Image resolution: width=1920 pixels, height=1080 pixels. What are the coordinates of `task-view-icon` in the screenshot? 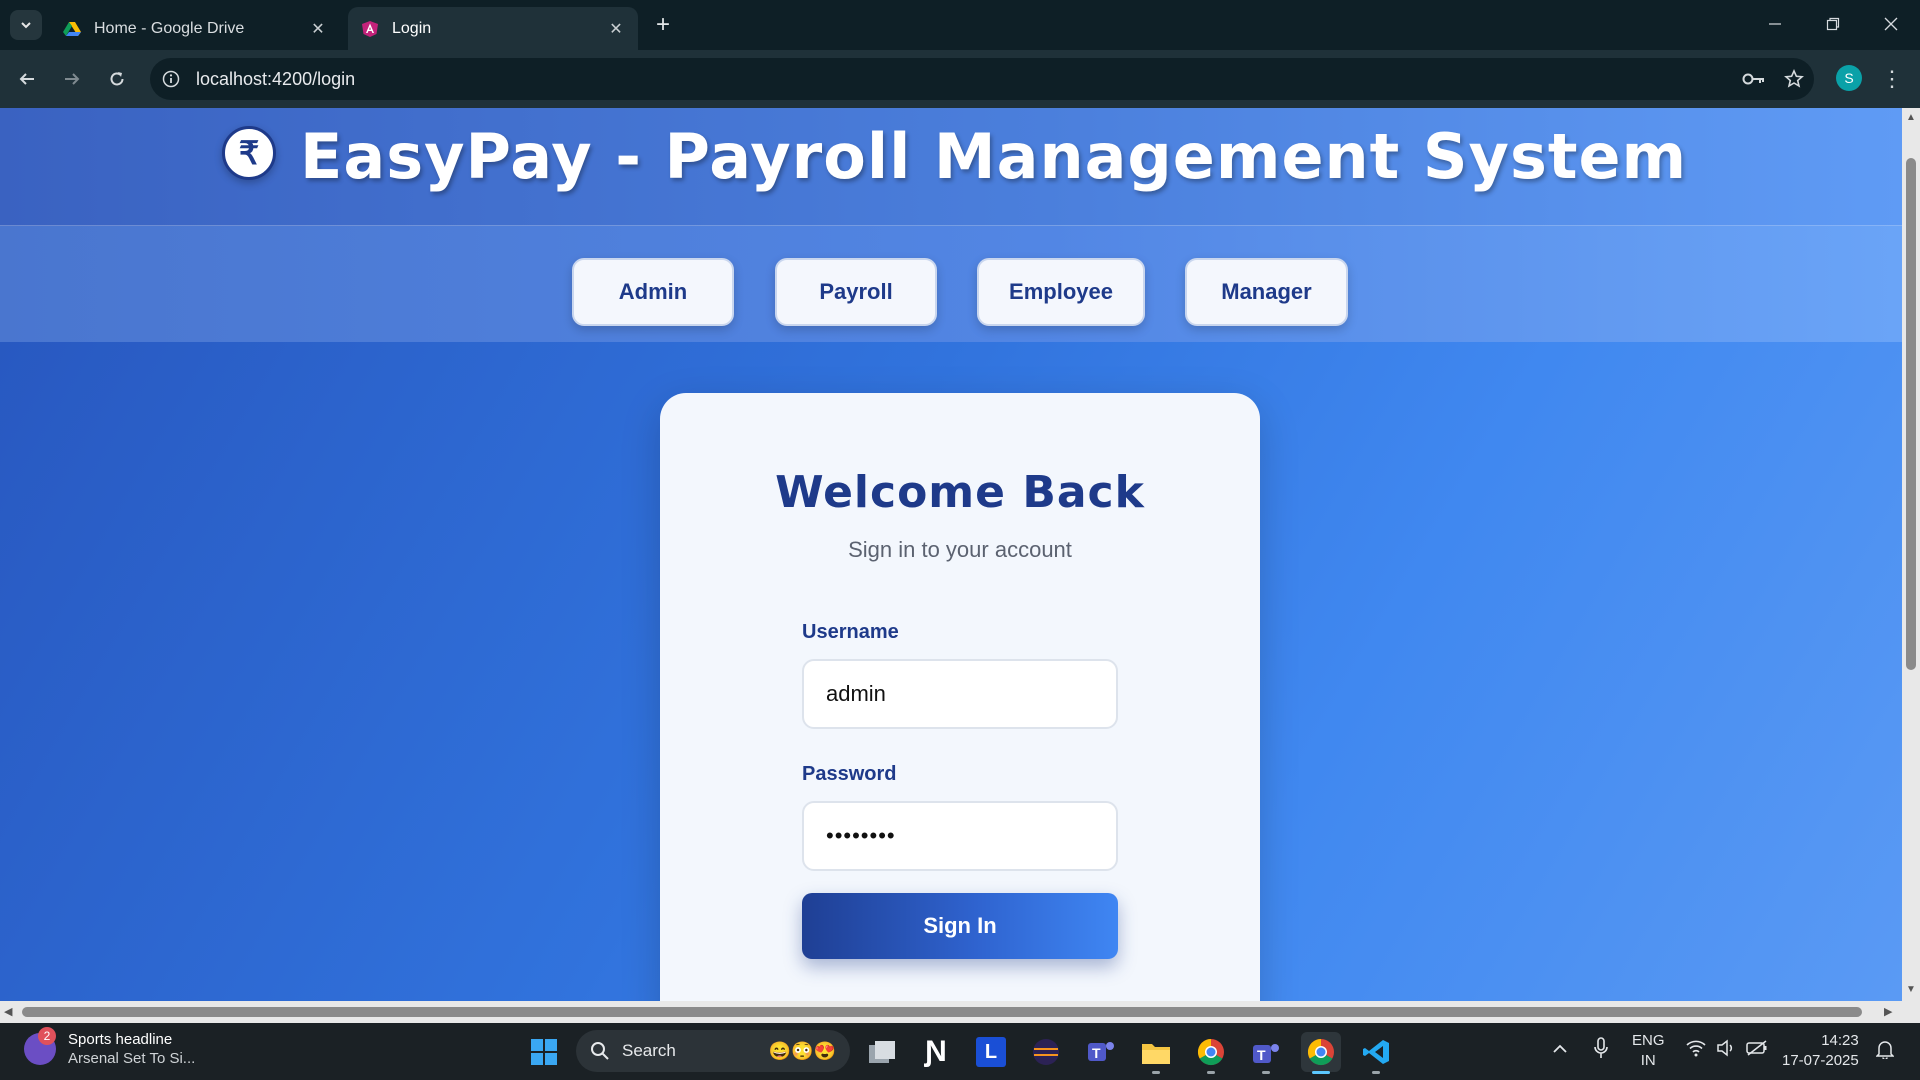 It's located at (882, 1052).